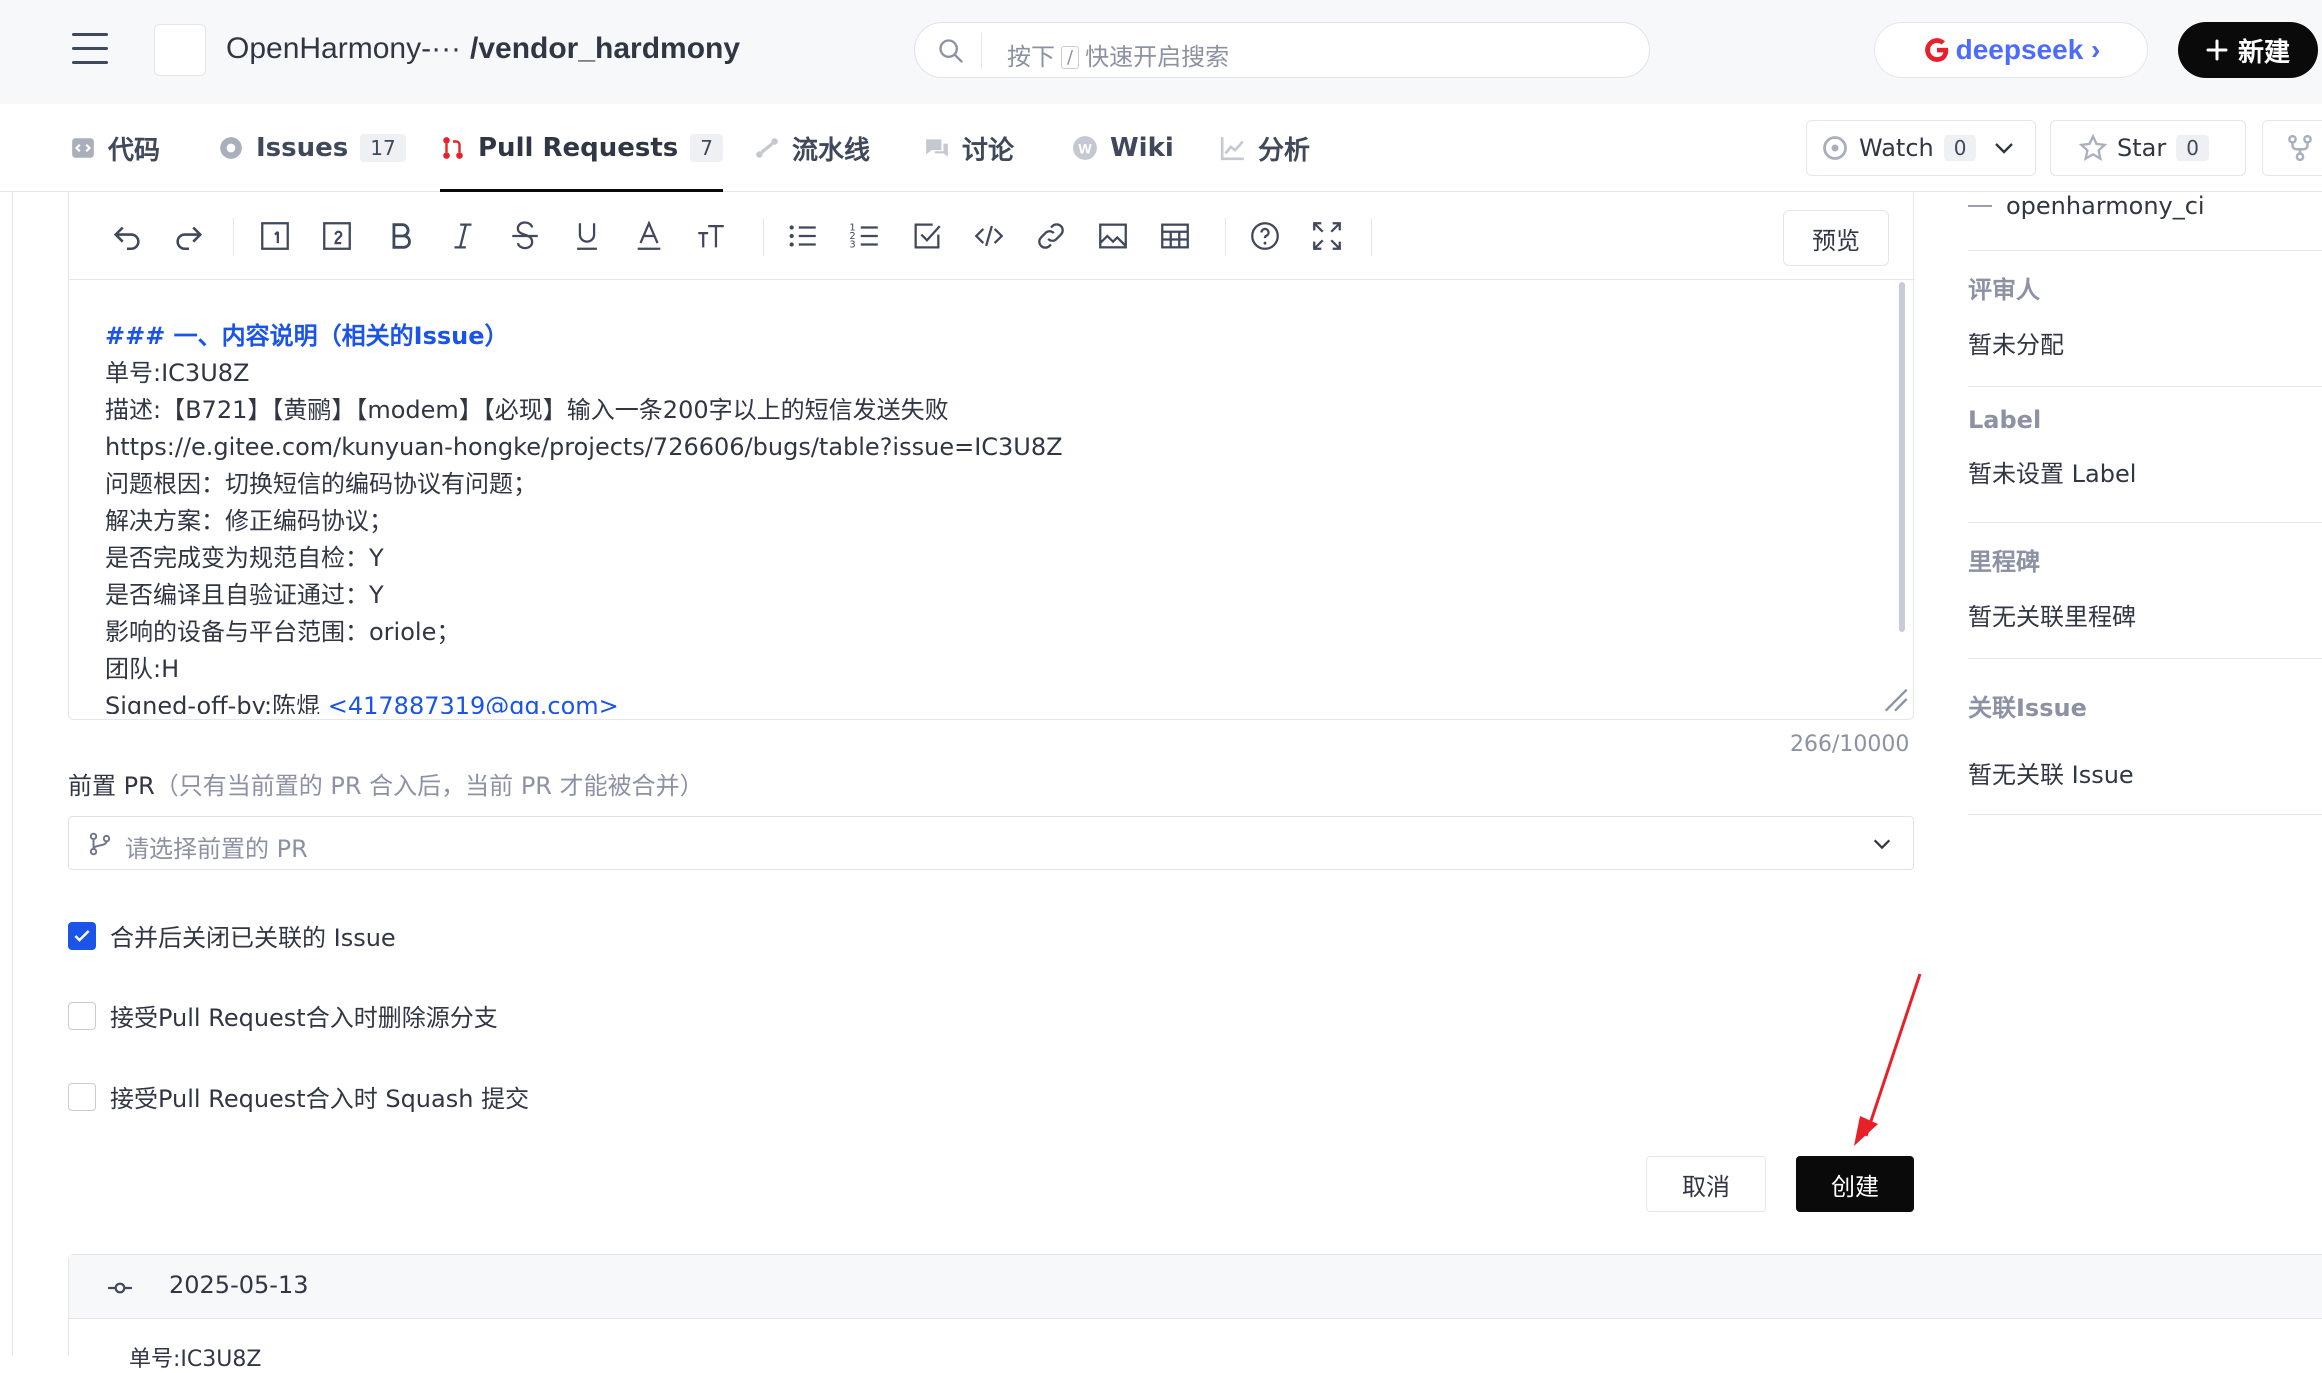 This screenshot has width=2322, height=1373. What do you see at coordinates (343, 49) in the screenshot?
I see `repo-owner-link: OpenHarmony-···` at bounding box center [343, 49].